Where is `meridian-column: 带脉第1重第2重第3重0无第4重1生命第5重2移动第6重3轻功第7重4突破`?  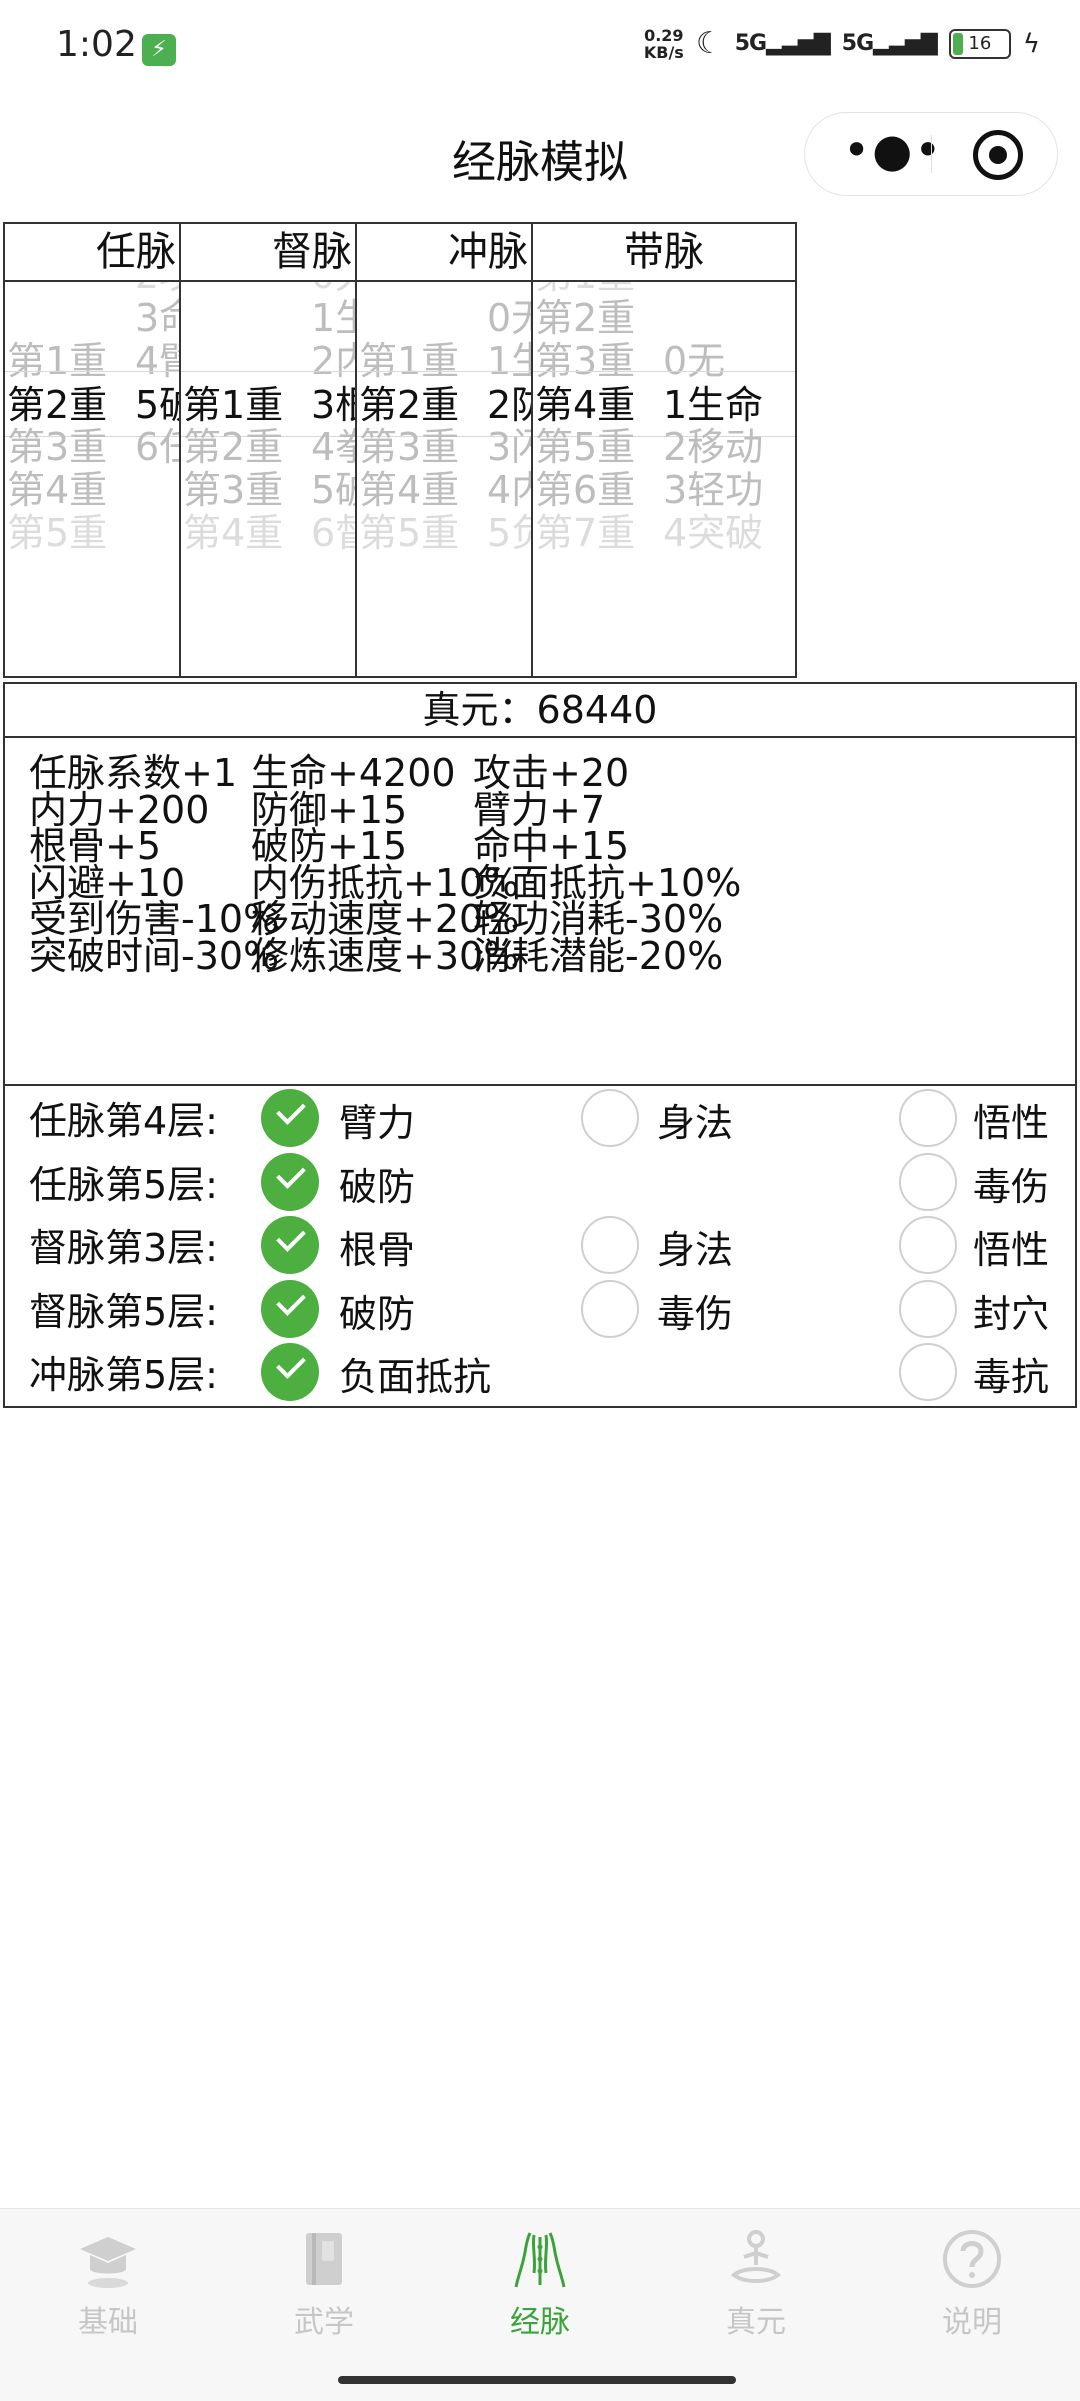
meridian-column: 带脉第1重第2重第3重0无第4重1生命第5重2移动第6重3轻功第7重4突破 is located at coordinates (664, 450).